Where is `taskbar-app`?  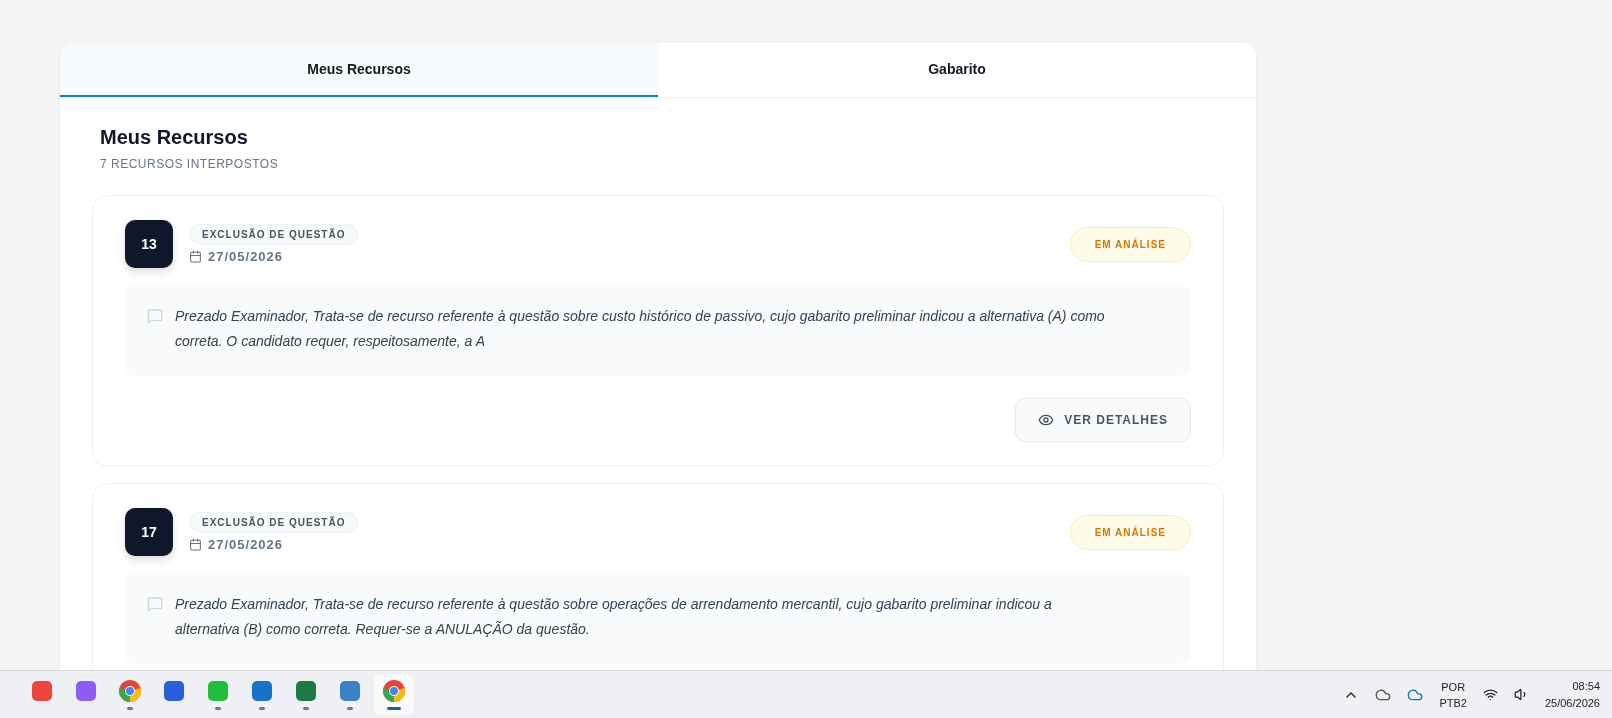 taskbar-app is located at coordinates (394, 694).